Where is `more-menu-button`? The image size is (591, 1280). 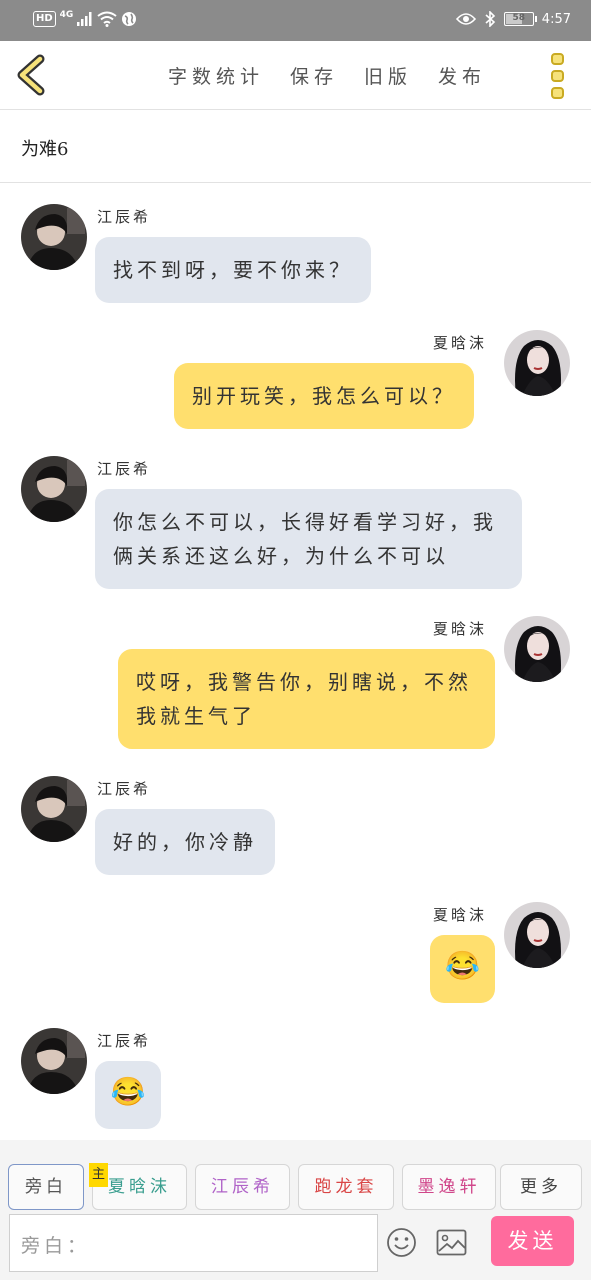 more-menu-button is located at coordinates (559, 76).